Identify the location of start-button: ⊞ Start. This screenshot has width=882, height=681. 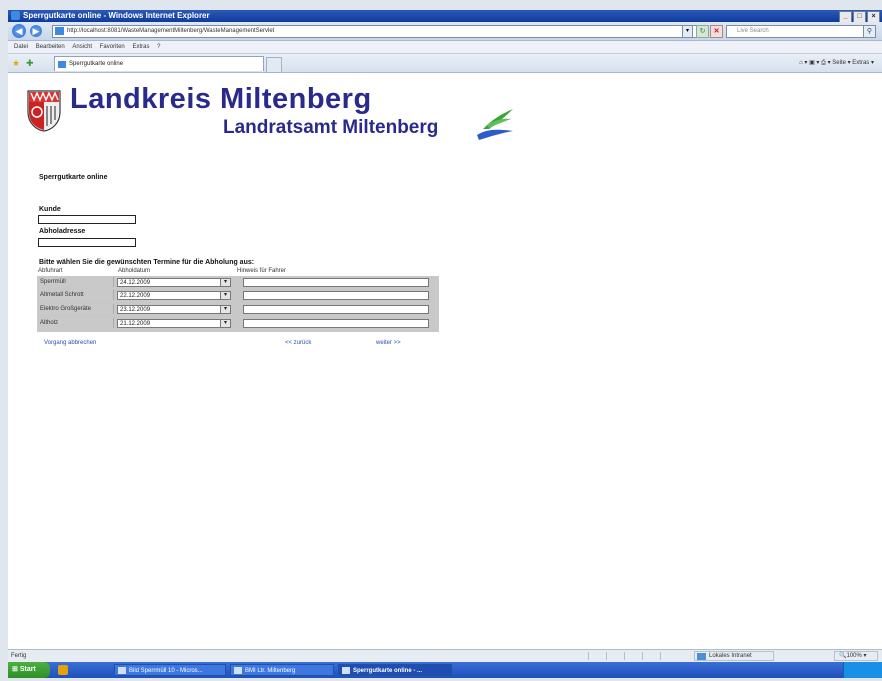
(29, 670).